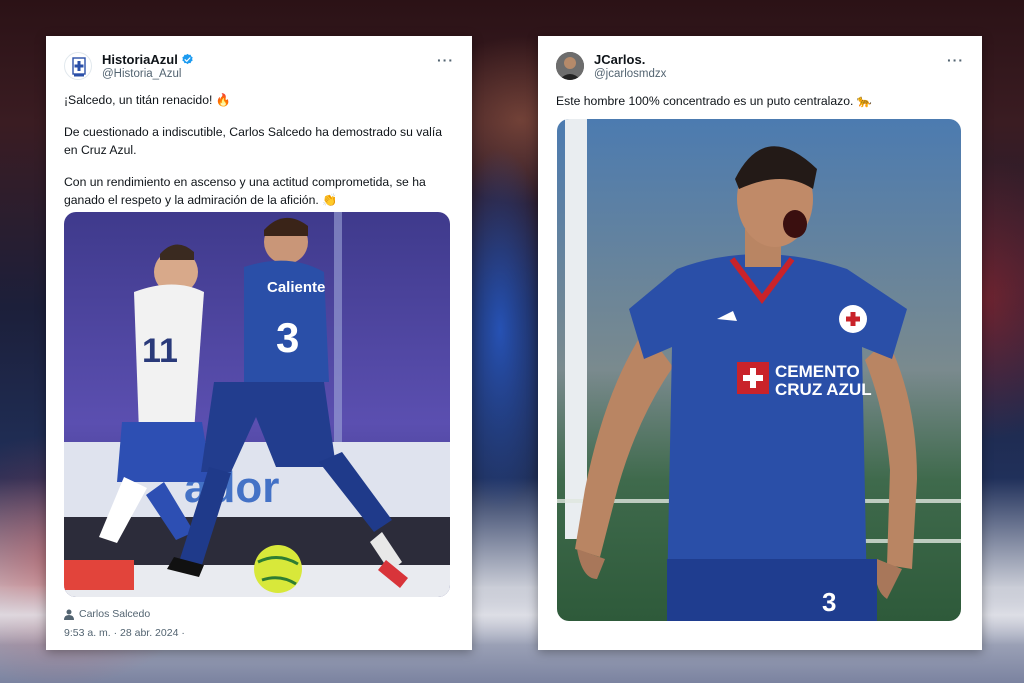  Describe the element at coordinates (187, 59) in the screenshot. I see `verified-badge-icon` at that location.